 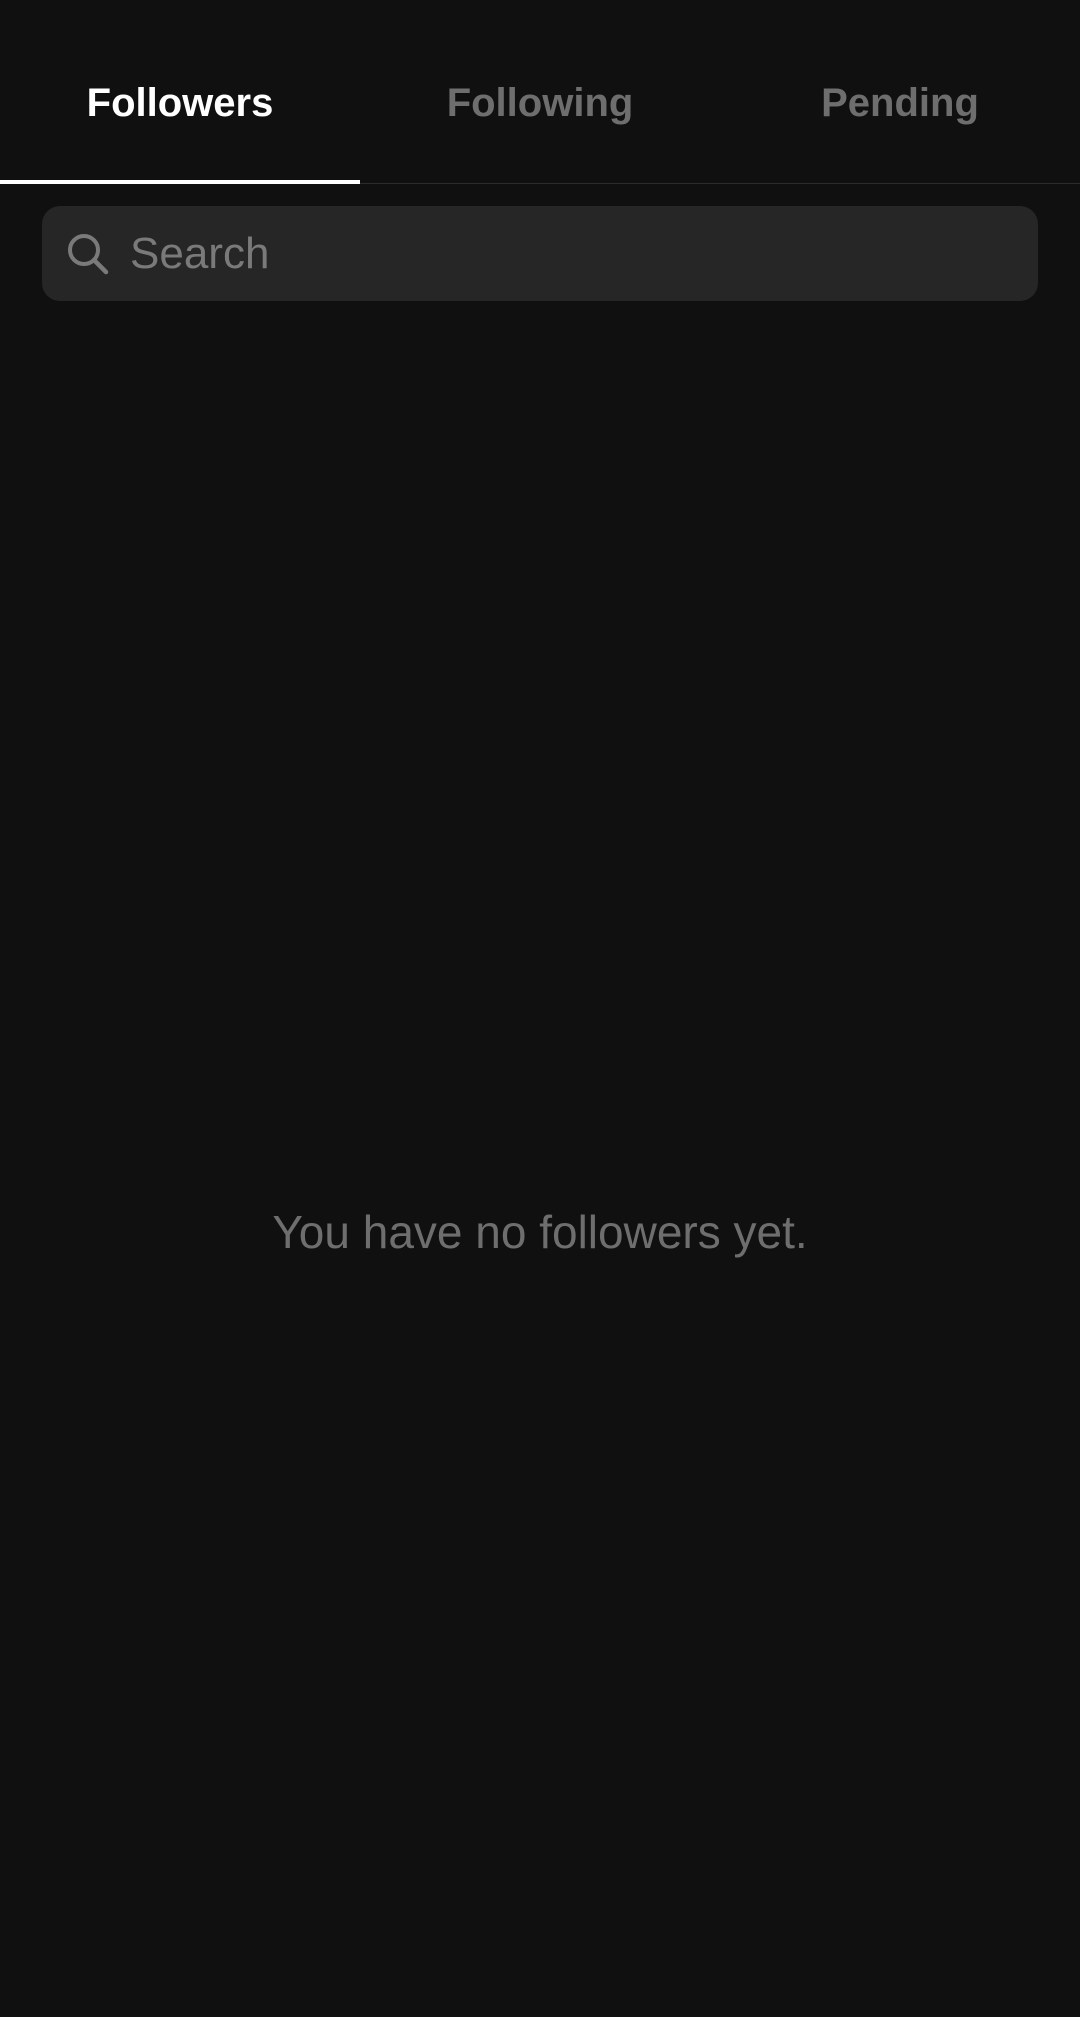 I want to click on tab-following: Following, so click(x=540, y=91).